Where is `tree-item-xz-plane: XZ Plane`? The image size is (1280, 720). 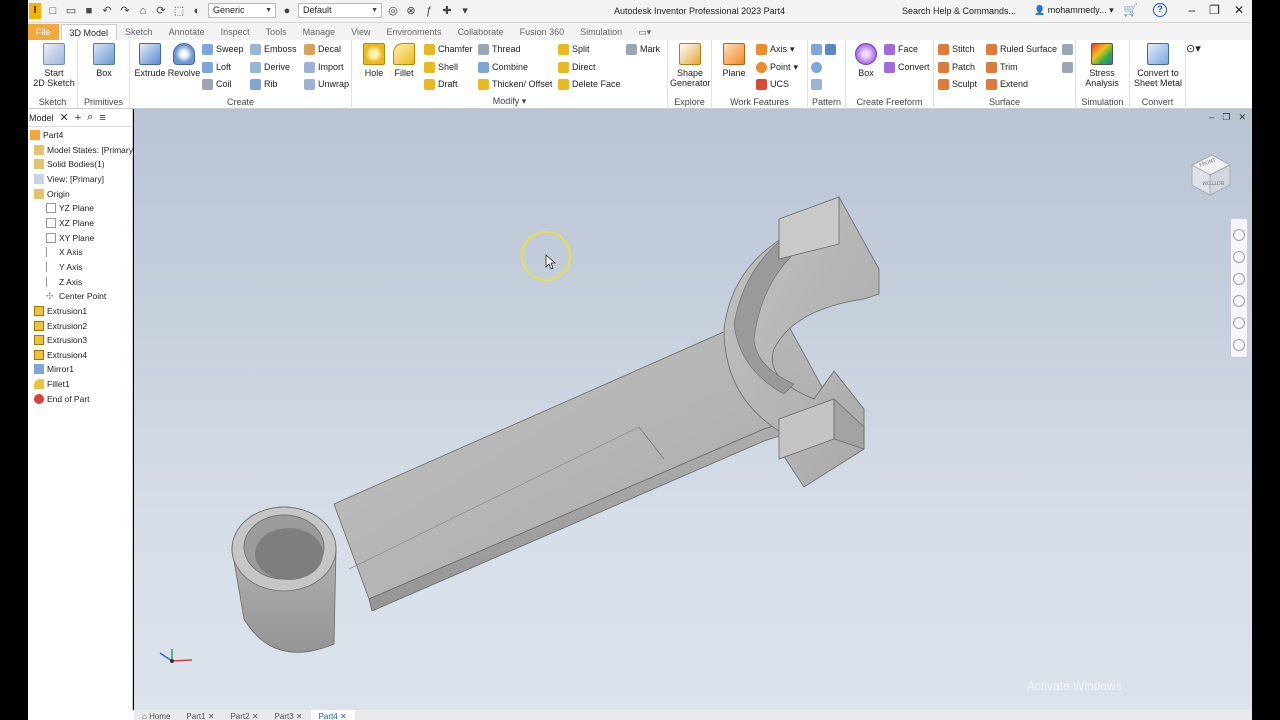
tree-item-xz-plane: XZ Plane is located at coordinates (70, 223).